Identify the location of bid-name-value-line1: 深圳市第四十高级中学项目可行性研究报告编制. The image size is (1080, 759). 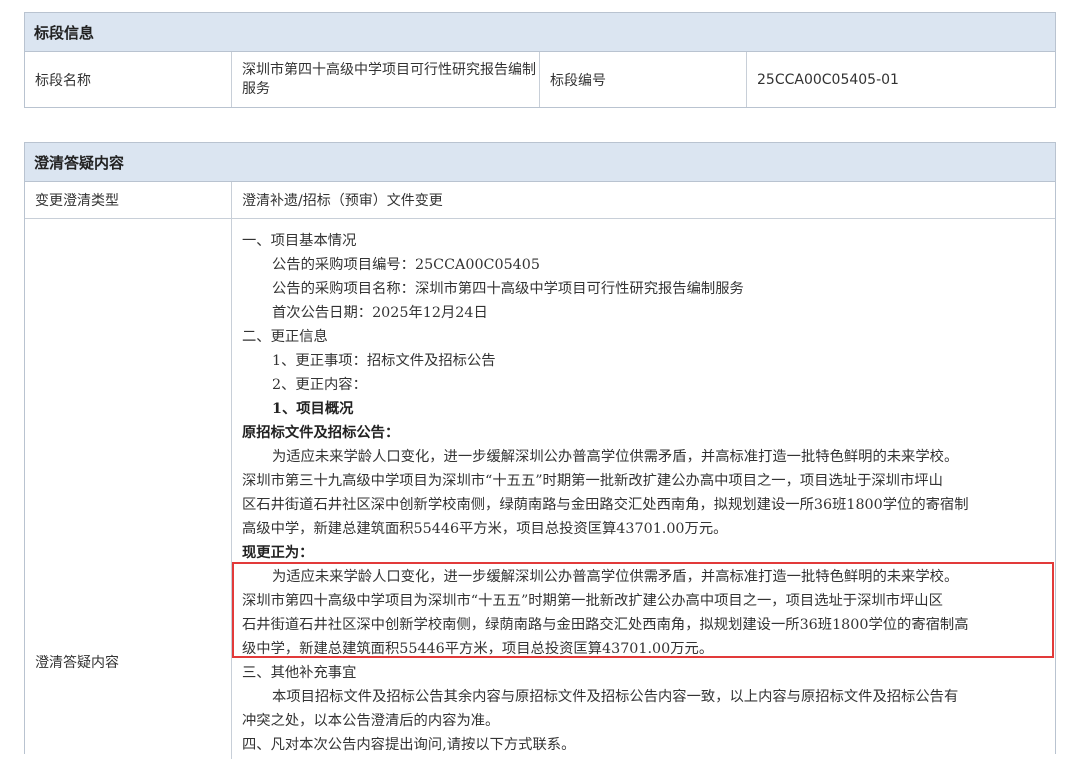
(389, 70).